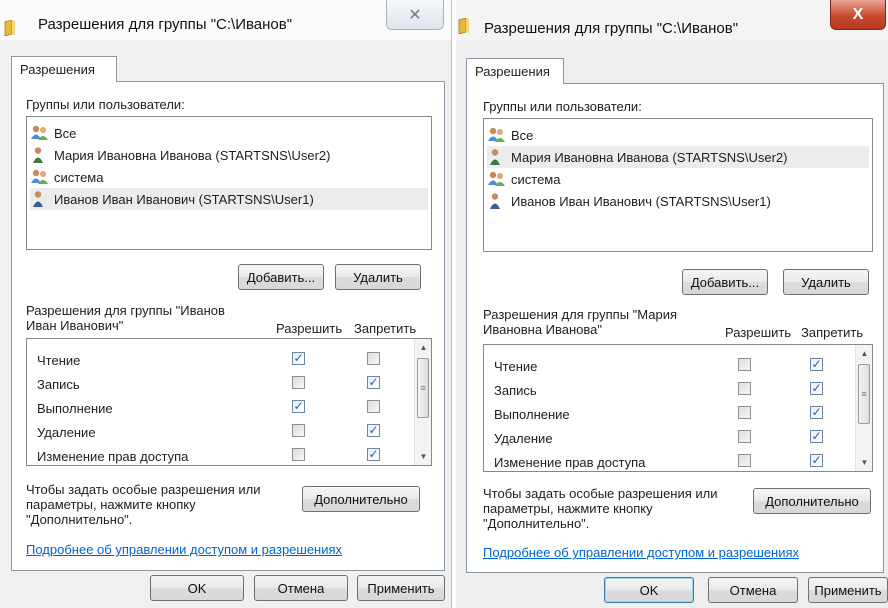 This screenshot has height=608, width=888. Describe the element at coordinates (672, 20) in the screenshot. I see `title-bar: Разрешения для группы "C:\Иванов" X` at that location.